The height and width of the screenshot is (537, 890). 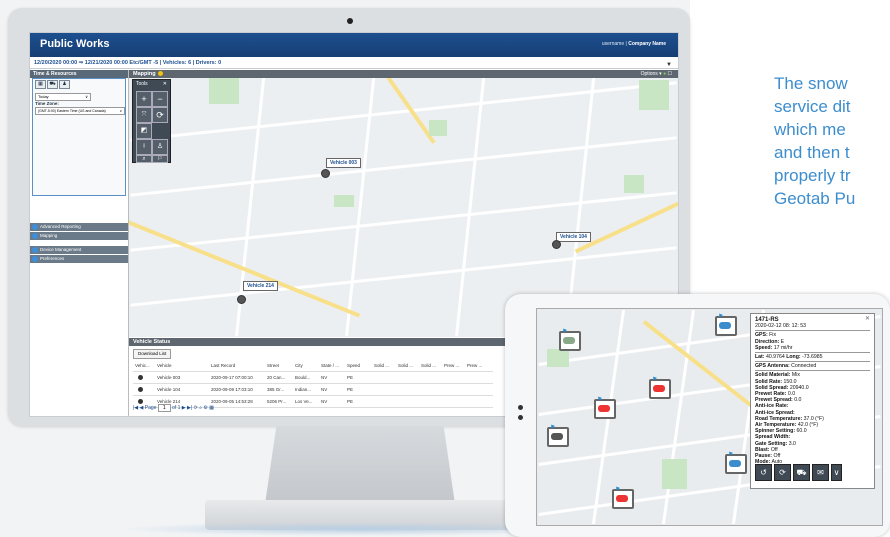 I want to click on map-title: Mapping, so click(x=144, y=74).